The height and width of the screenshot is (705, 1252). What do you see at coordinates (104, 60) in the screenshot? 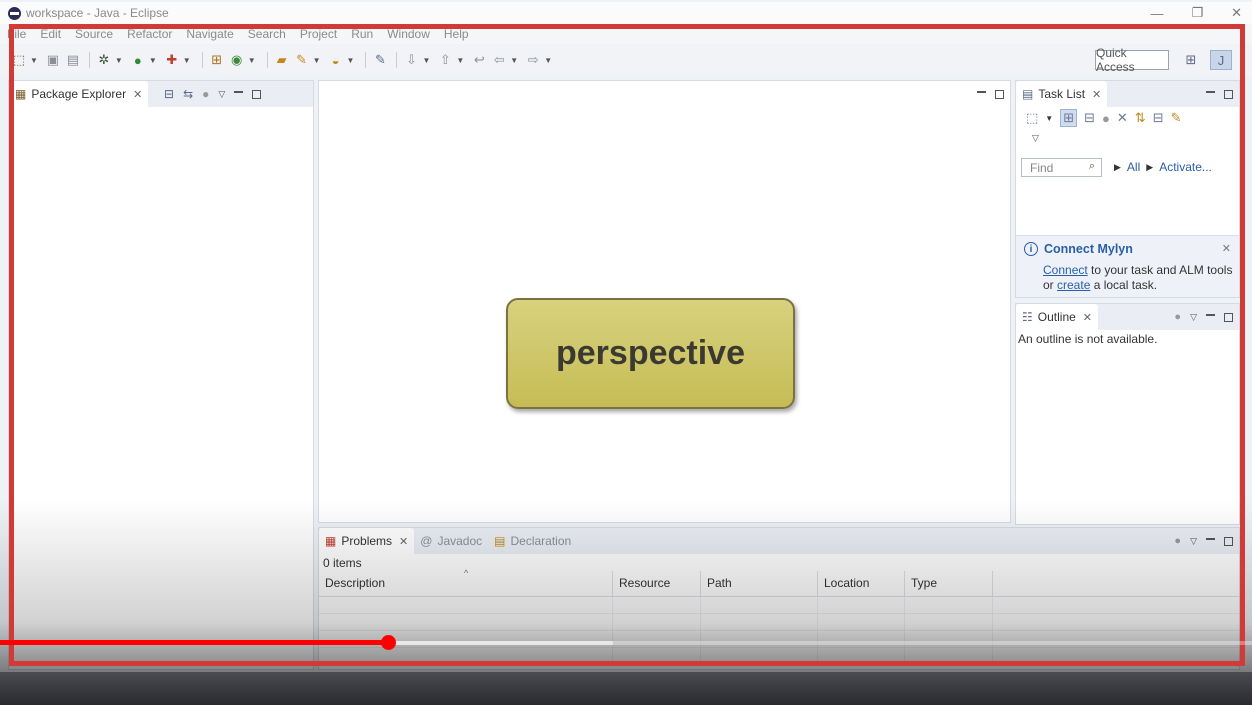
I see `debug-icon: ✲` at bounding box center [104, 60].